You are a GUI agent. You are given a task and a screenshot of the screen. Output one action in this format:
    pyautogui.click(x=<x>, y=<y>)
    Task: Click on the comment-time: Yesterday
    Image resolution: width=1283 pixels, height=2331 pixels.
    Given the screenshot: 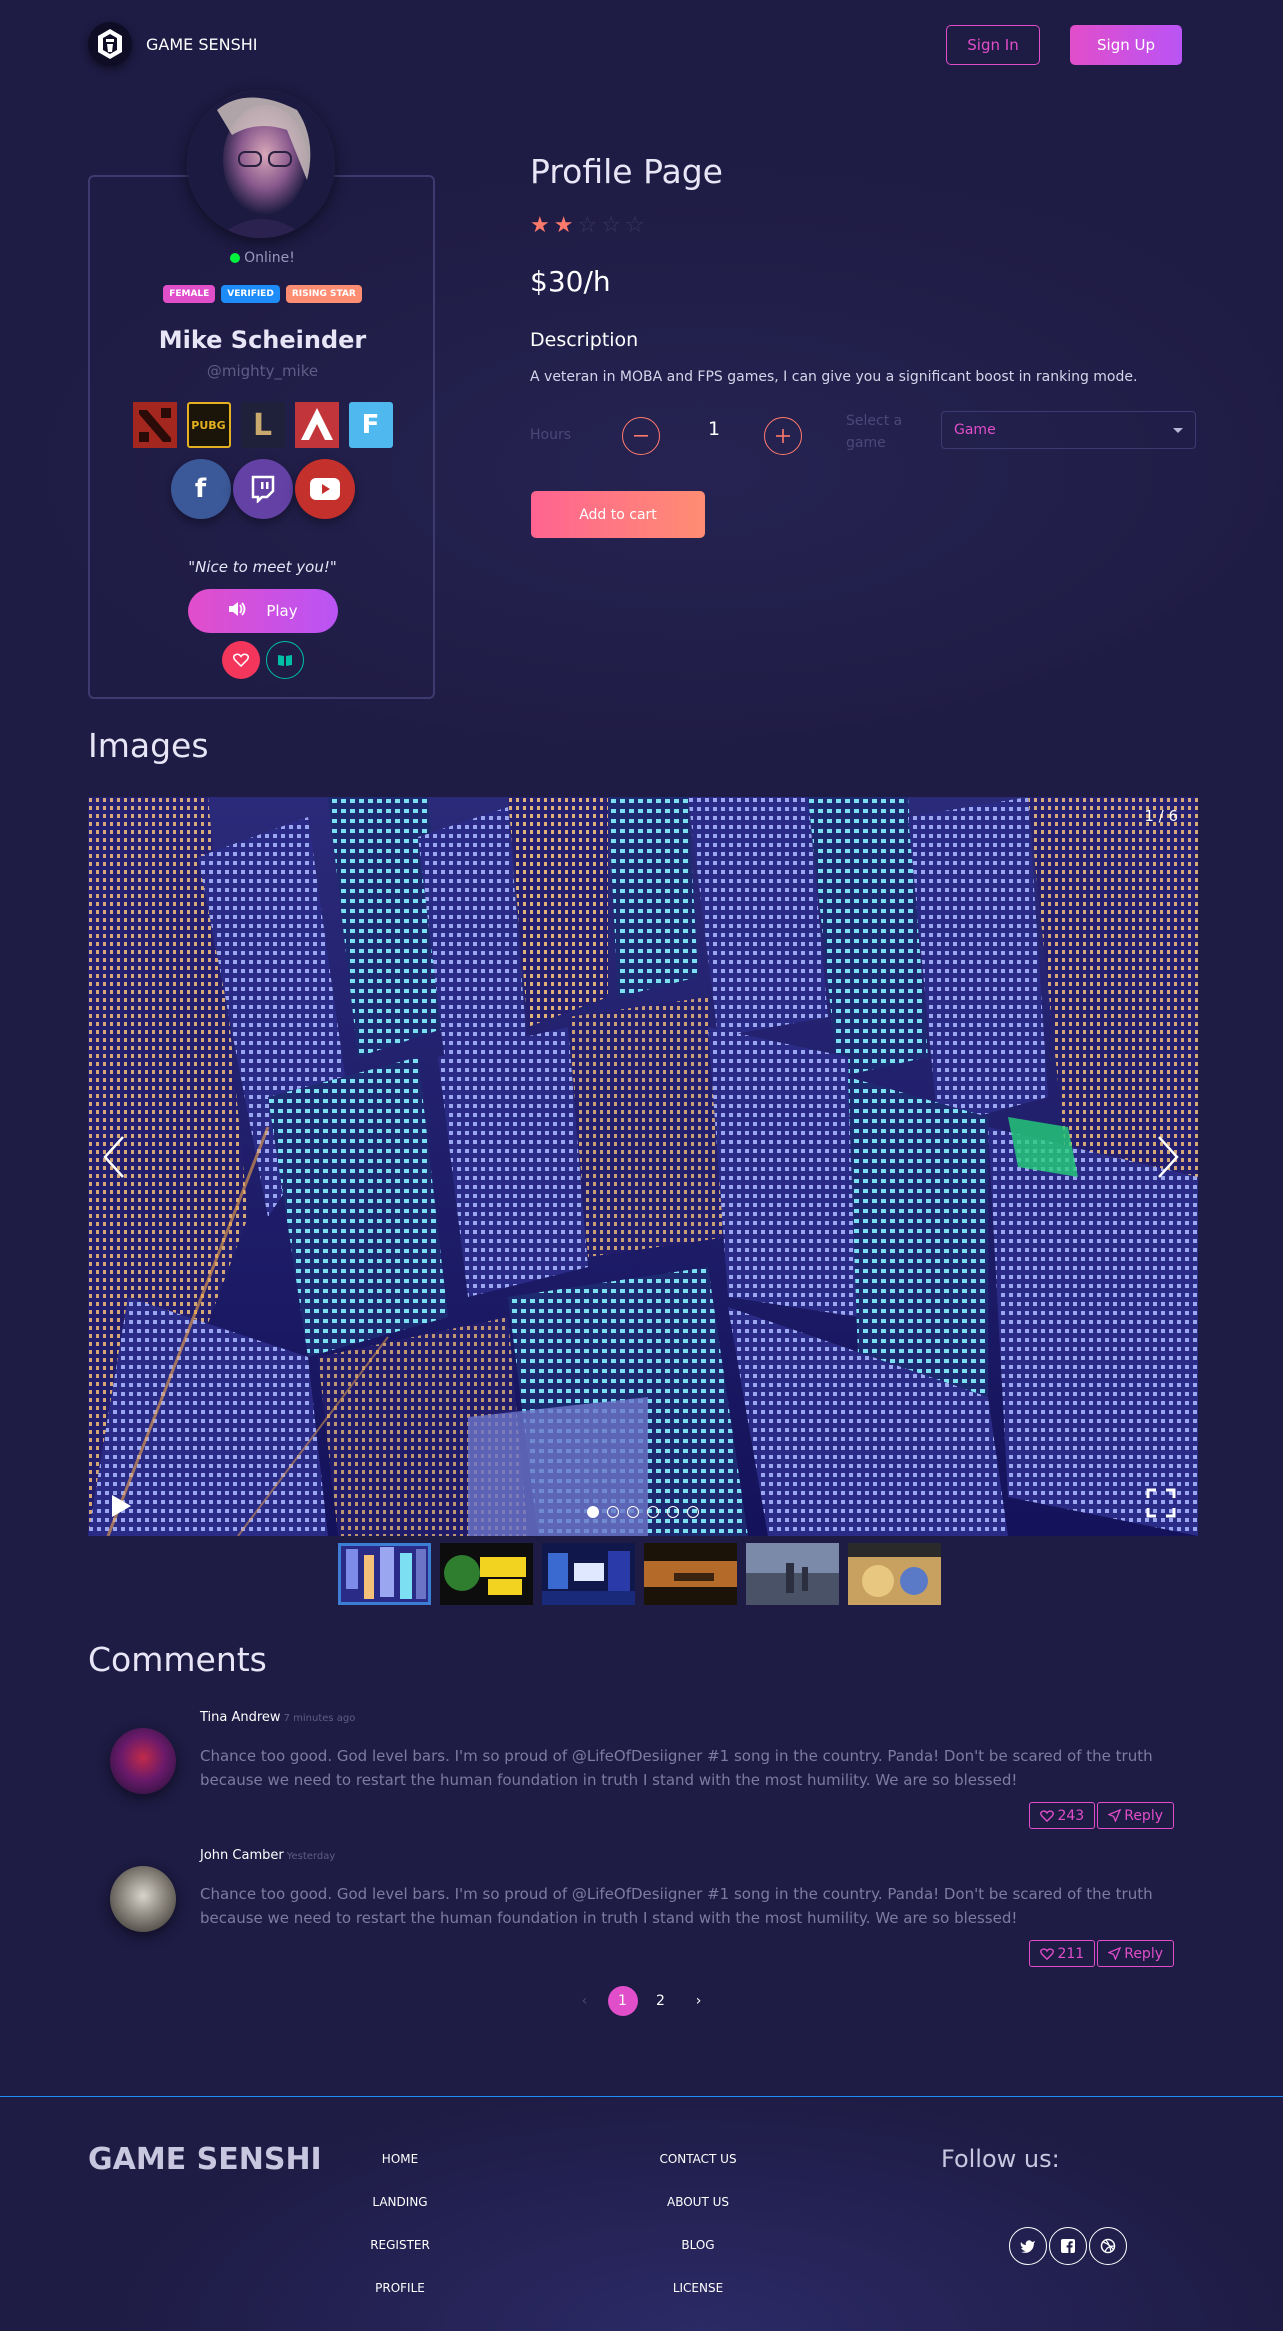 What is the action you would take?
    pyautogui.click(x=311, y=1856)
    